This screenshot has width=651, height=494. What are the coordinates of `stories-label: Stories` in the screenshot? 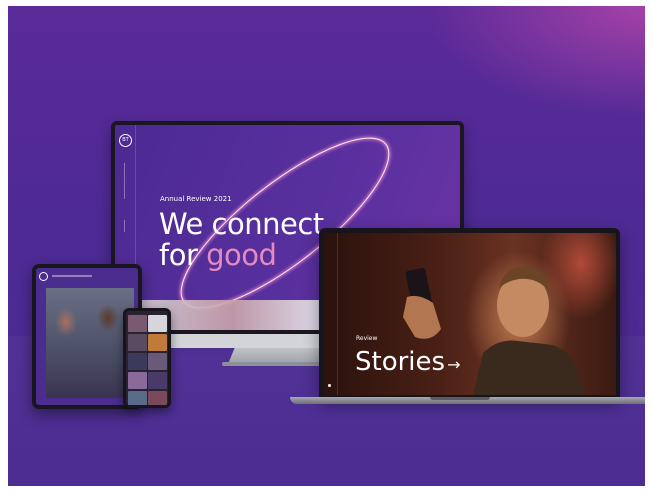 It's located at (400, 362).